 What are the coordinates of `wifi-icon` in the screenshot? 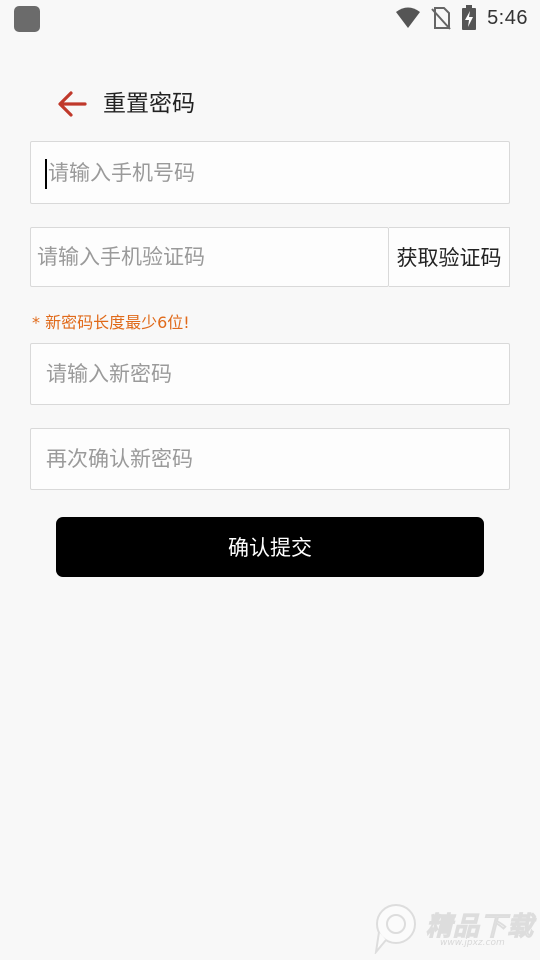 It's located at (408, 17).